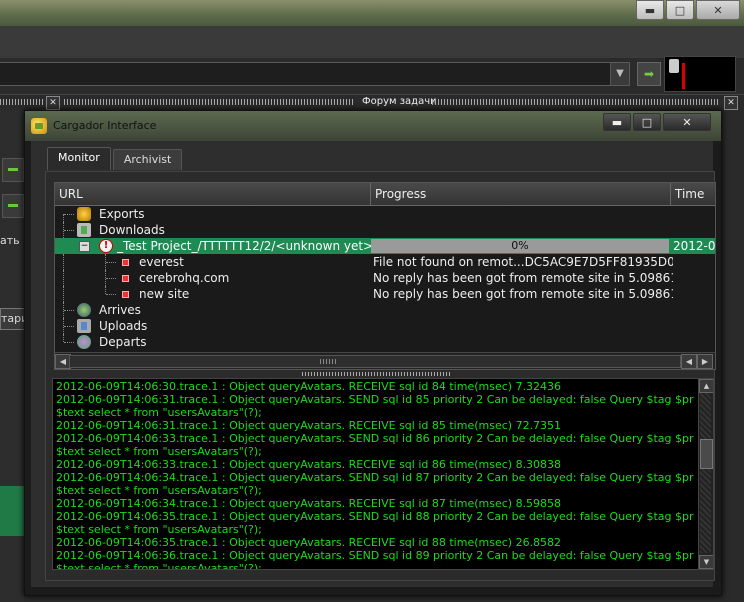 This screenshot has width=744, height=602. I want to click on background-address-field: ▼, so click(315, 74).